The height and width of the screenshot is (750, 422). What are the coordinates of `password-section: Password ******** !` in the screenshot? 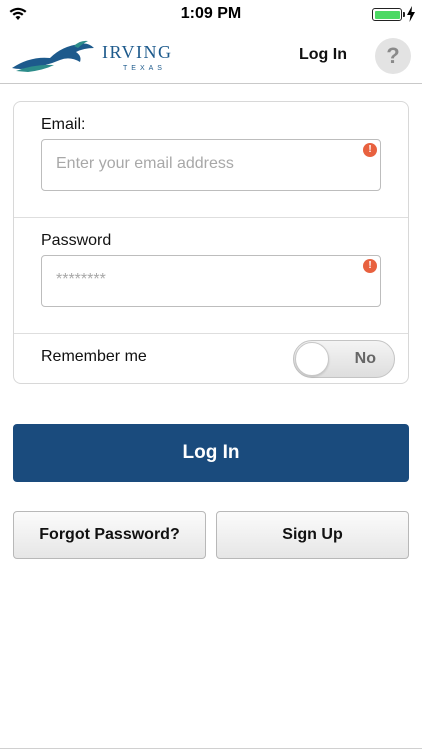 It's located at (211, 276).